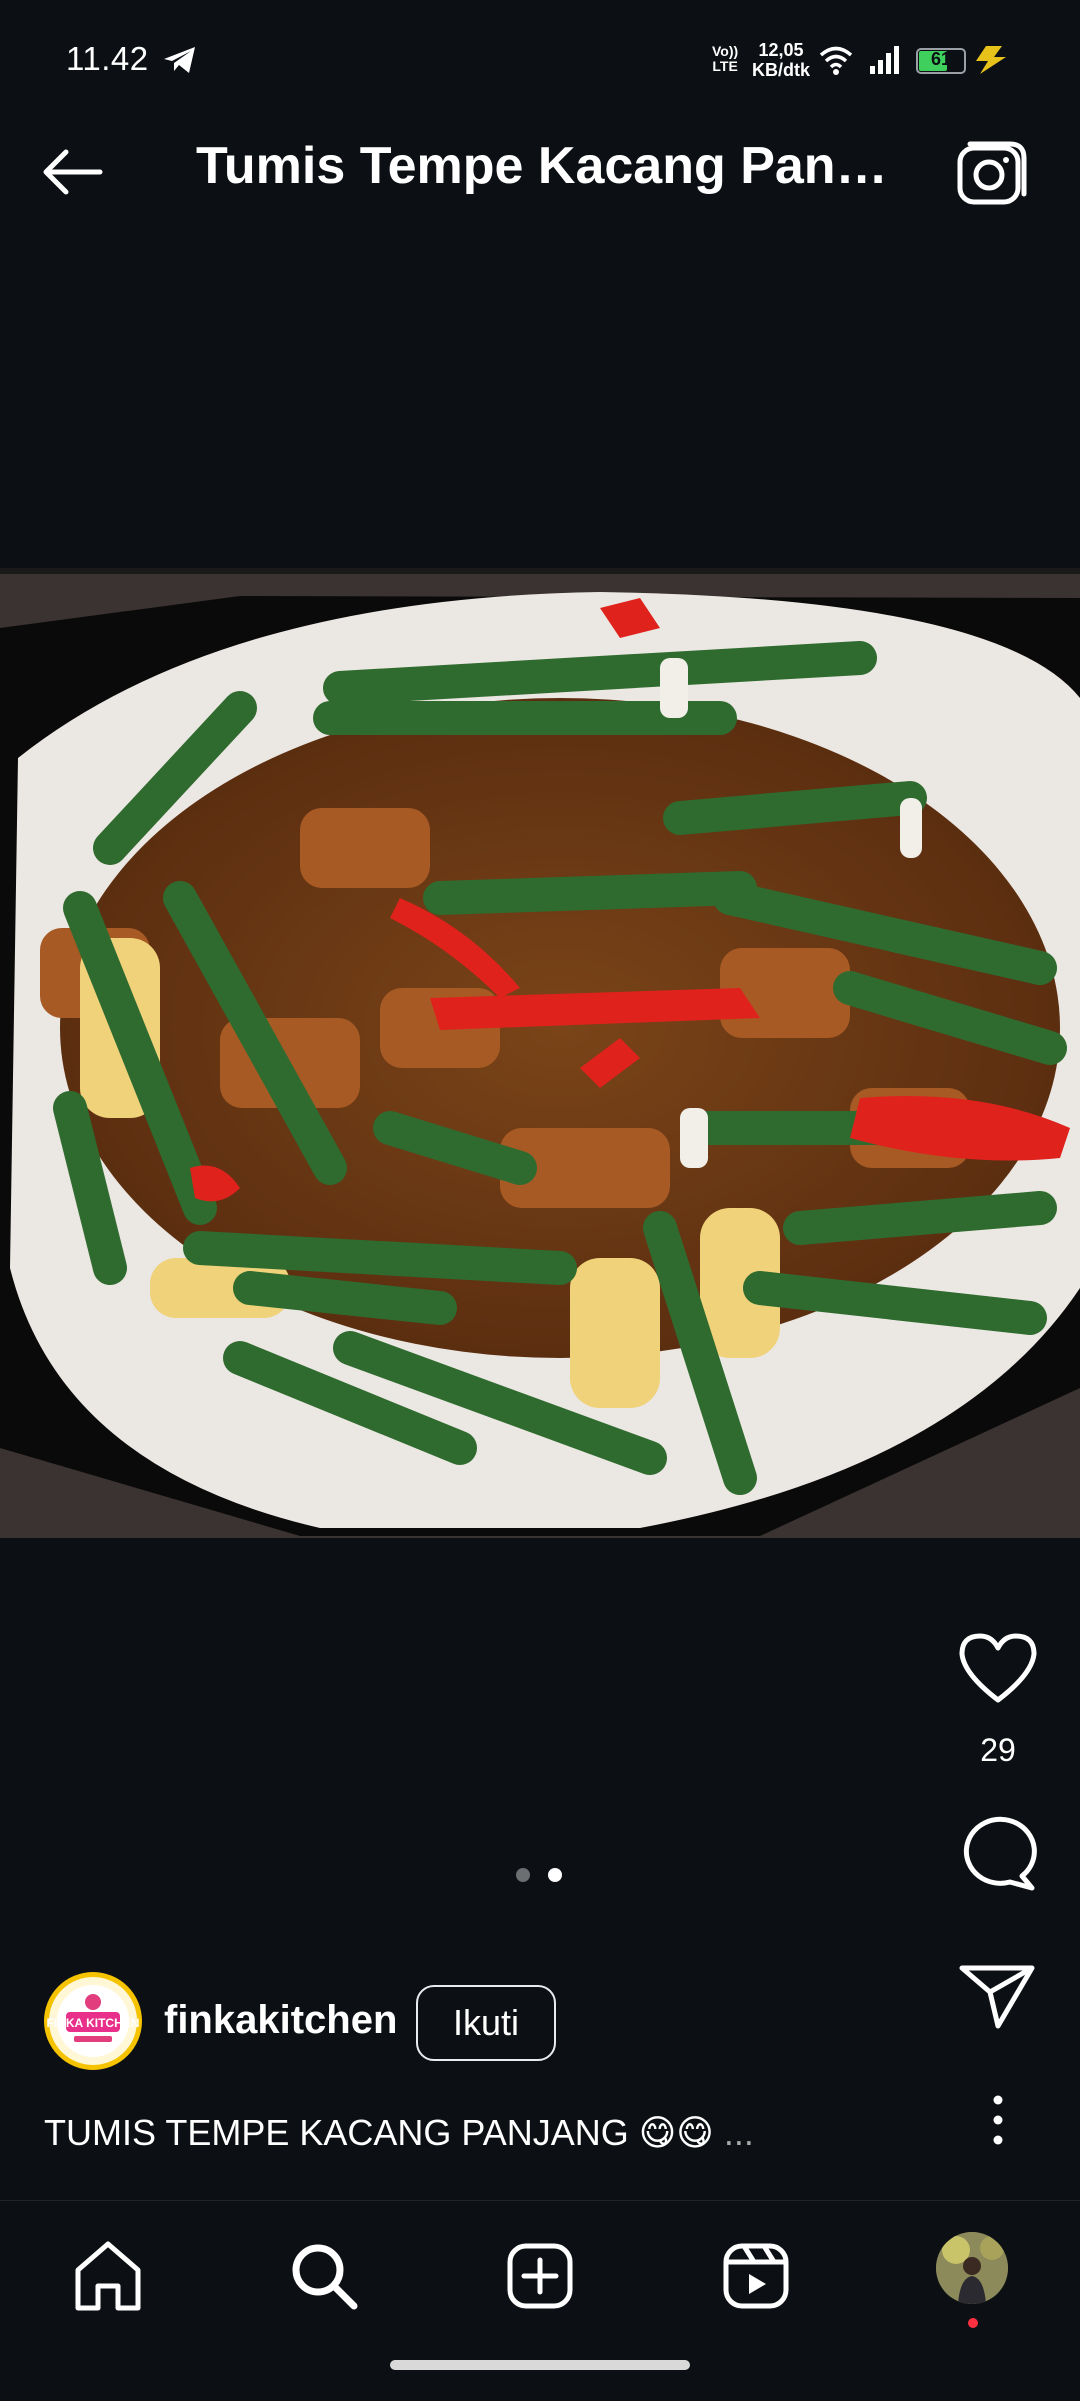 The height and width of the screenshot is (2401, 1080). I want to click on camera-icon, so click(992, 173).